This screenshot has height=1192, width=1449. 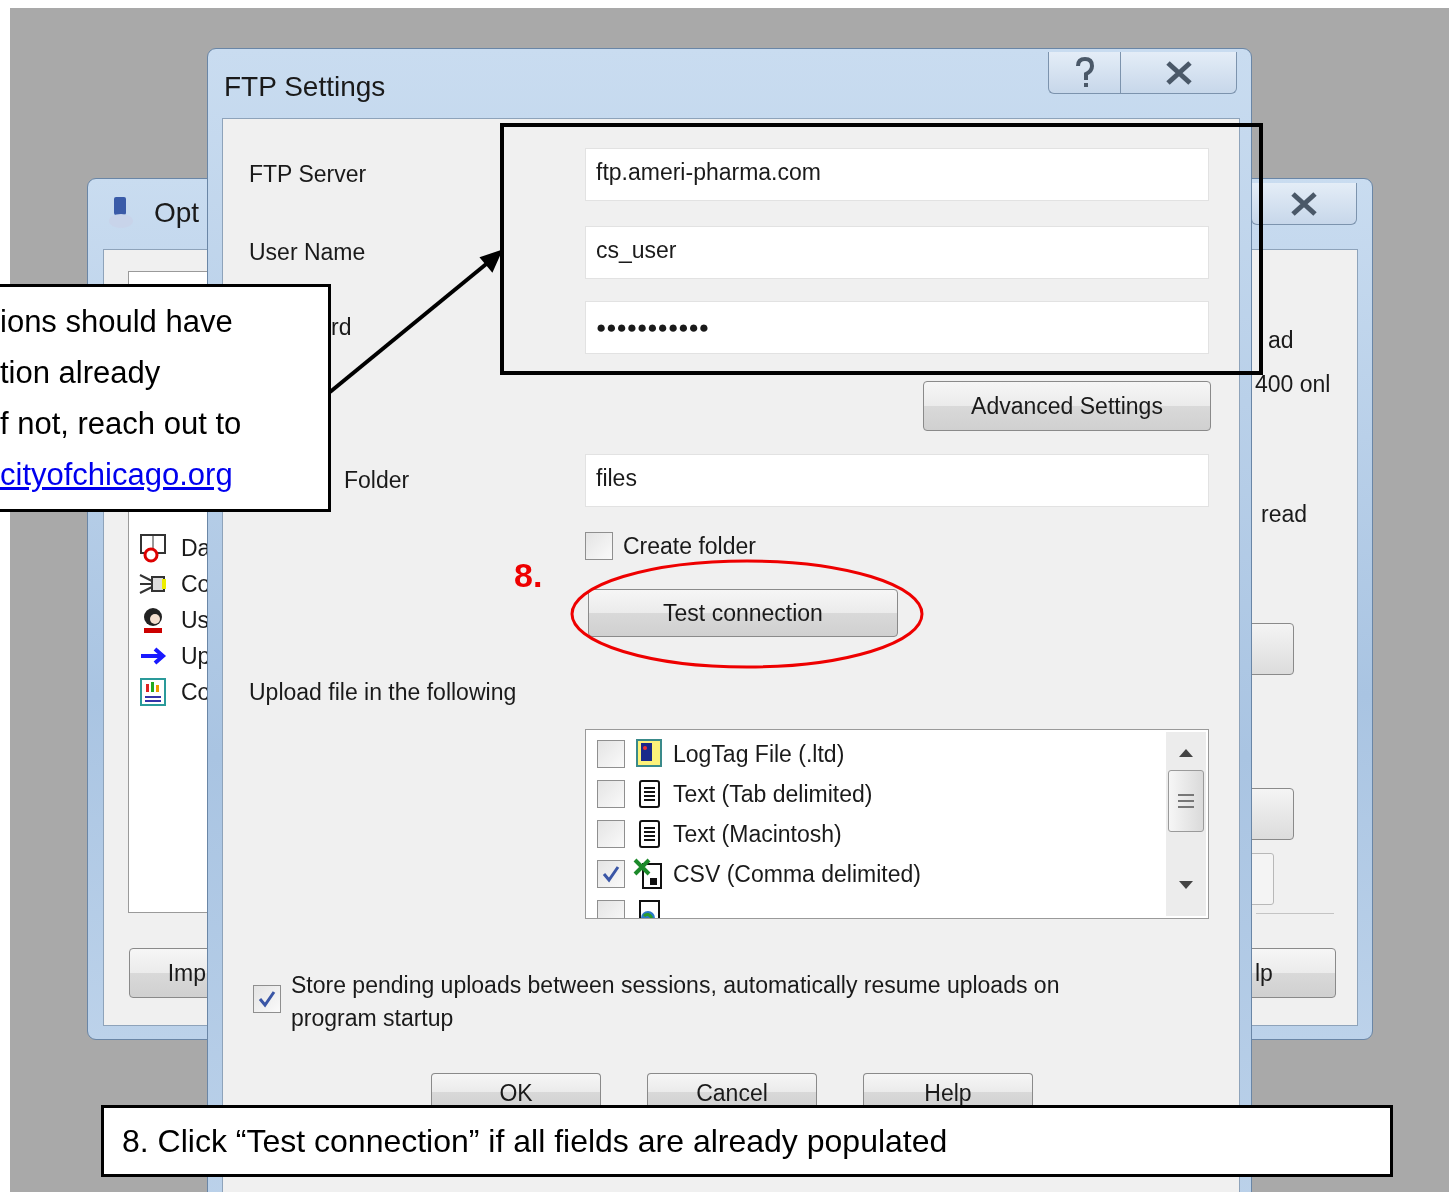 I want to click on option-label: 400 onl, so click(x=1293, y=384).